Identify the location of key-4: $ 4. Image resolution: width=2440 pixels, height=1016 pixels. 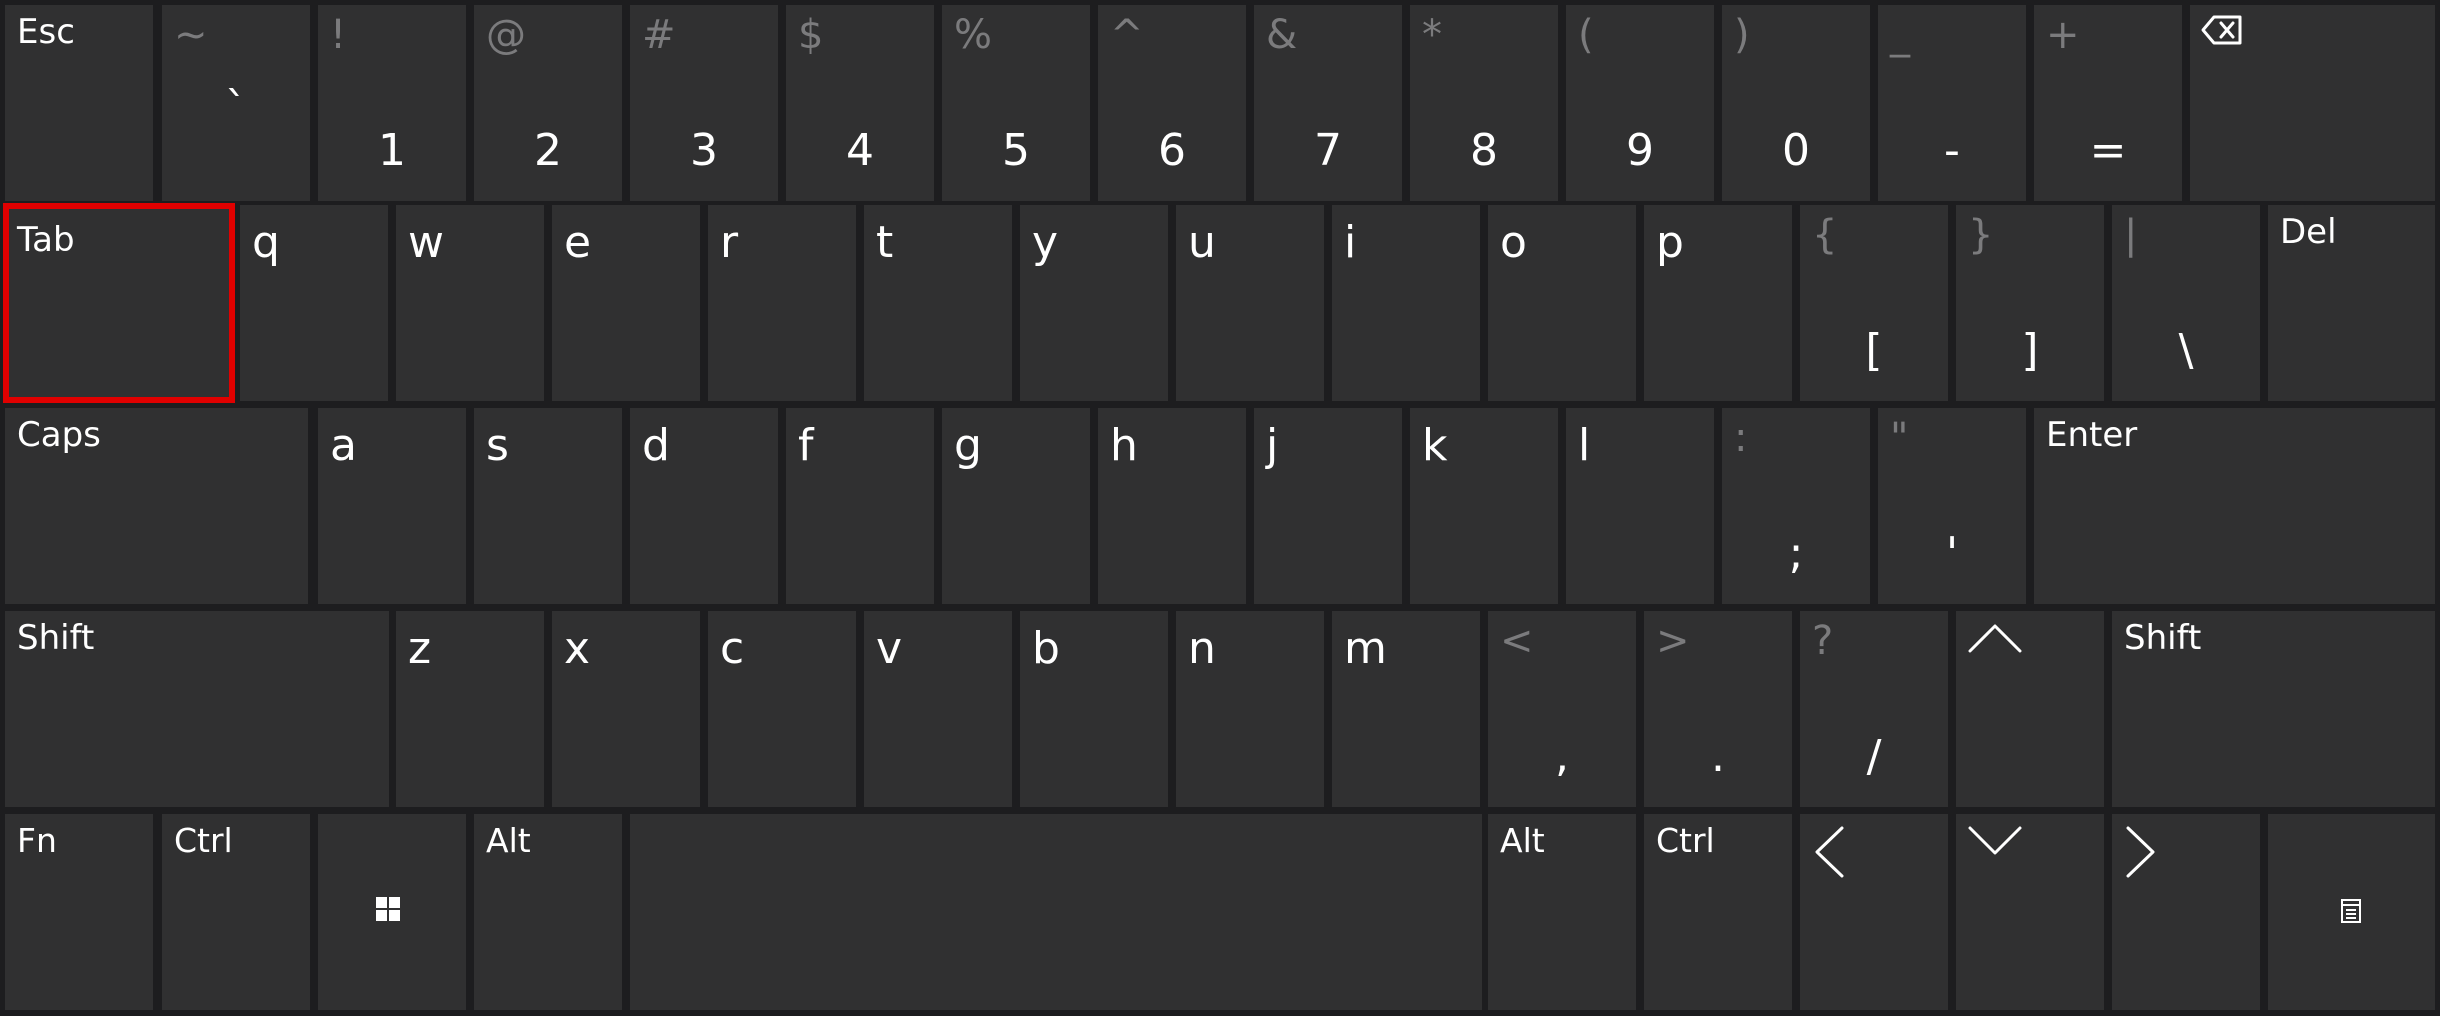
(860, 103).